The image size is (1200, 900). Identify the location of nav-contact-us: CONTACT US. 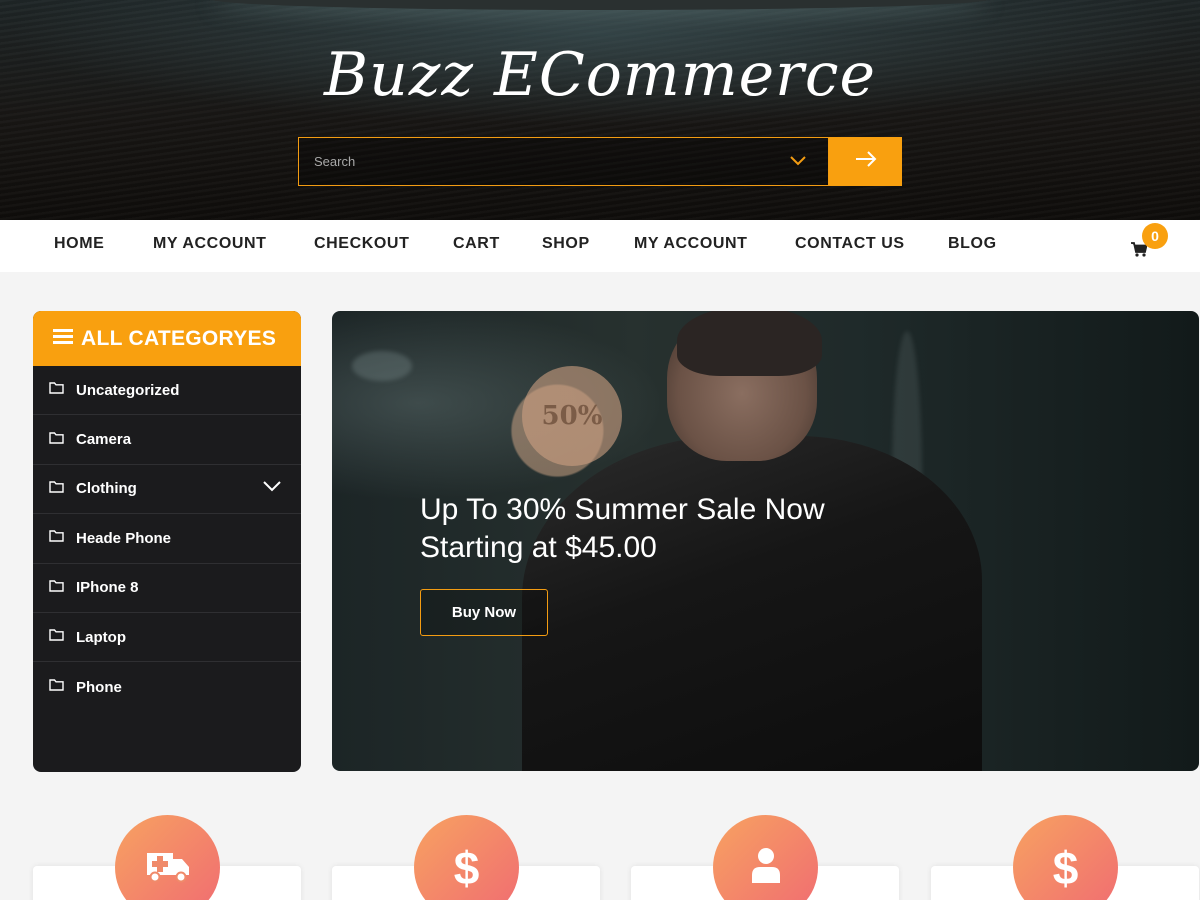
(850, 244).